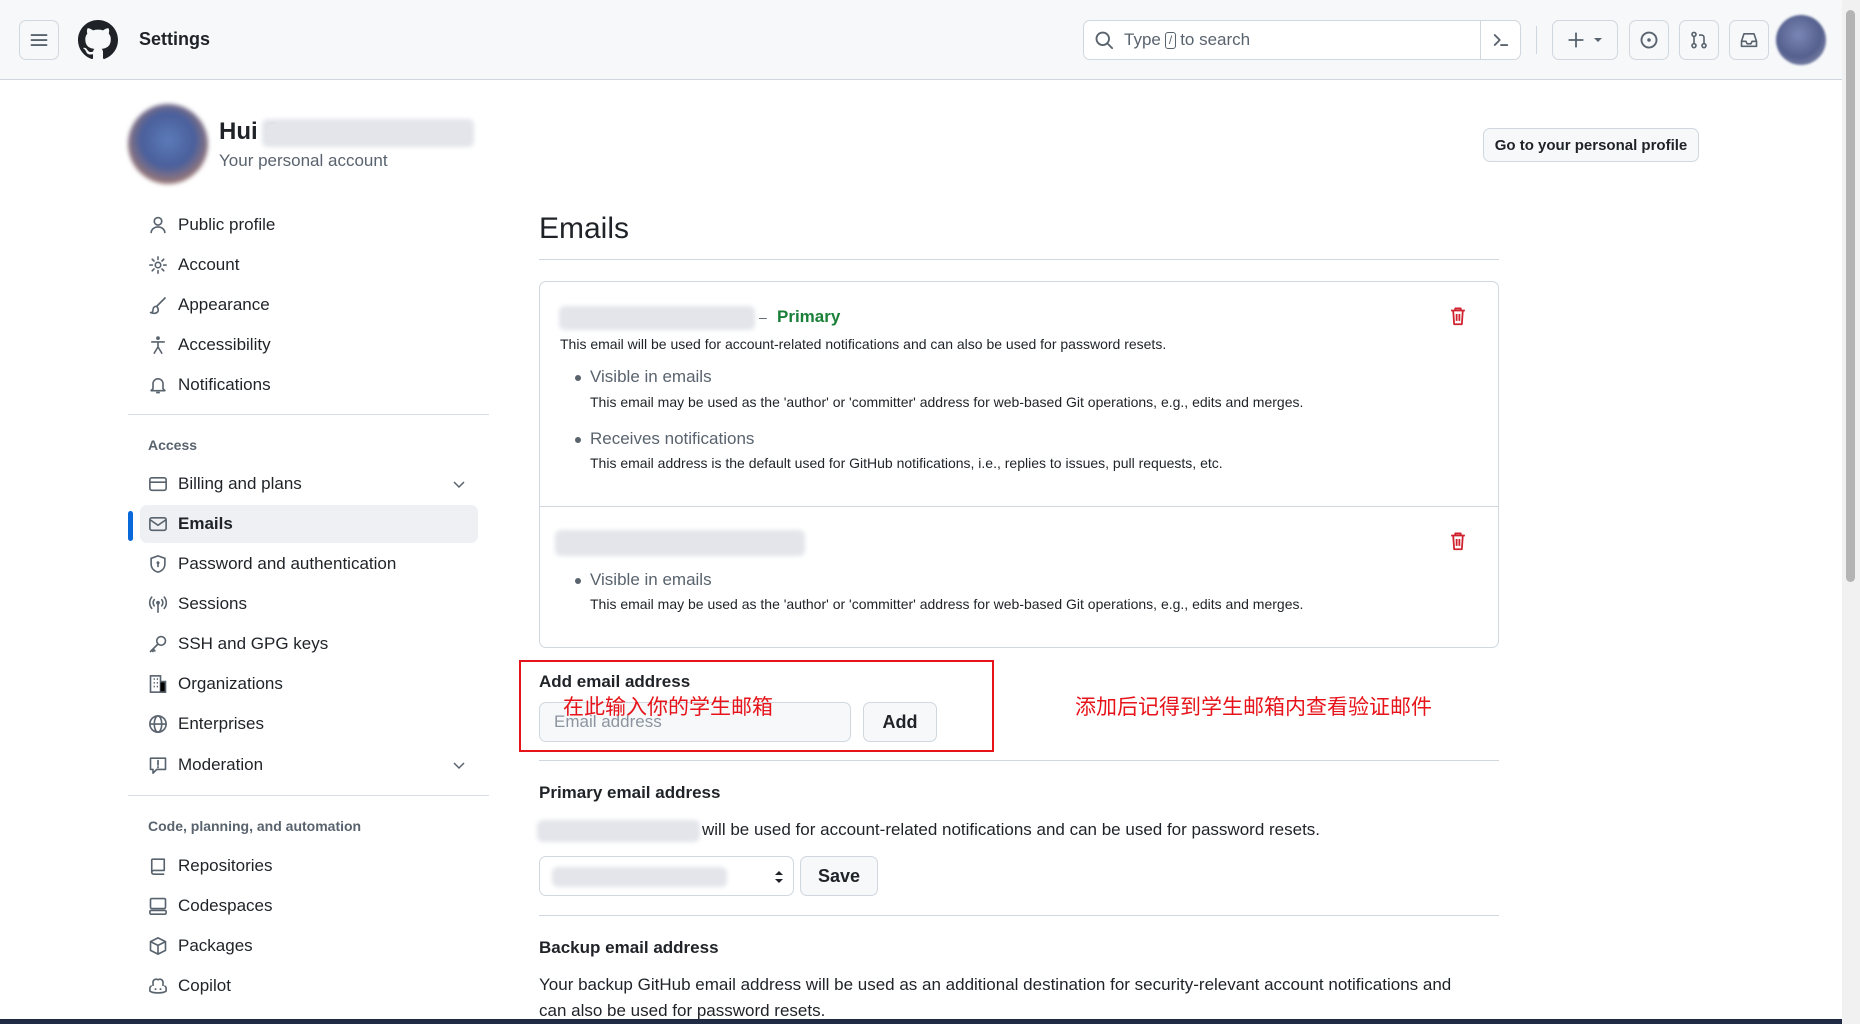  What do you see at coordinates (168, 144) in the screenshot?
I see `profile-avatar` at bounding box center [168, 144].